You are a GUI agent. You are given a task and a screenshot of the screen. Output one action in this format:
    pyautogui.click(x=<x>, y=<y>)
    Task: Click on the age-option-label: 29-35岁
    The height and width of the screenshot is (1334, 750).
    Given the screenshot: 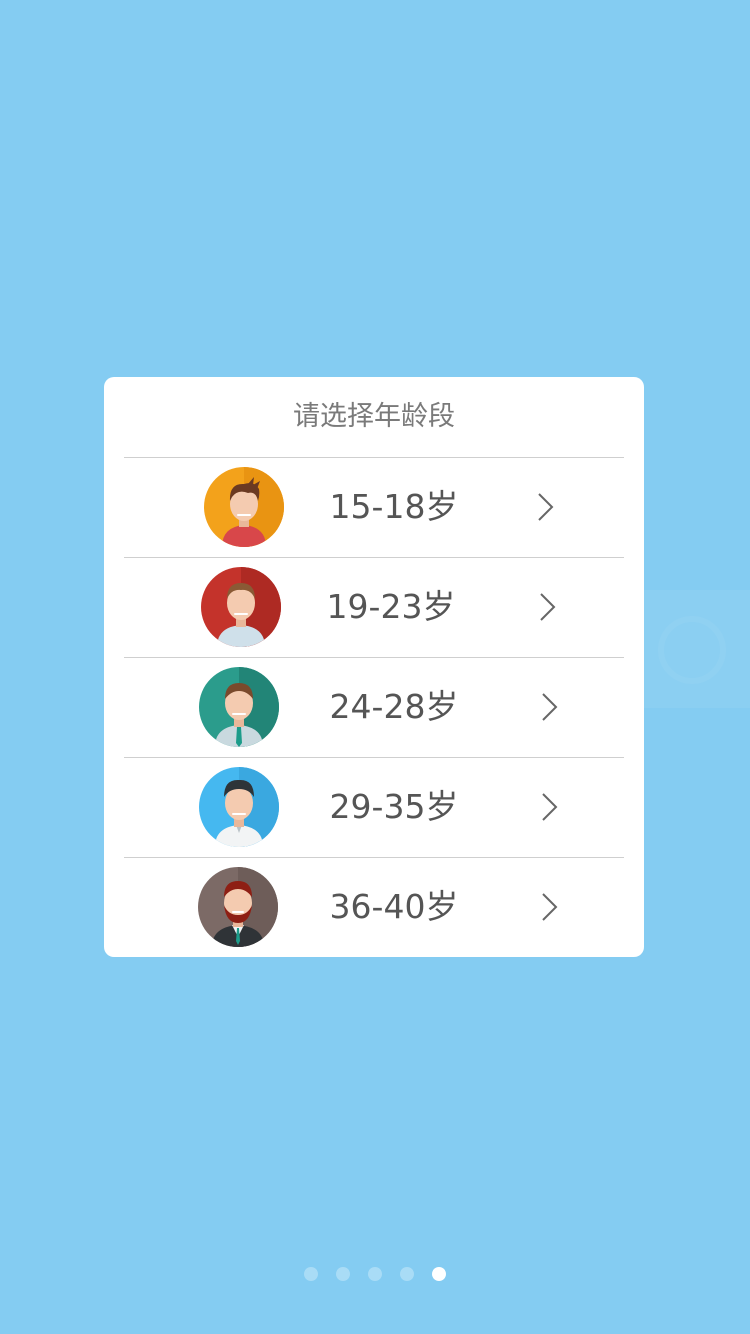 What is the action you would take?
    pyautogui.click(x=394, y=806)
    